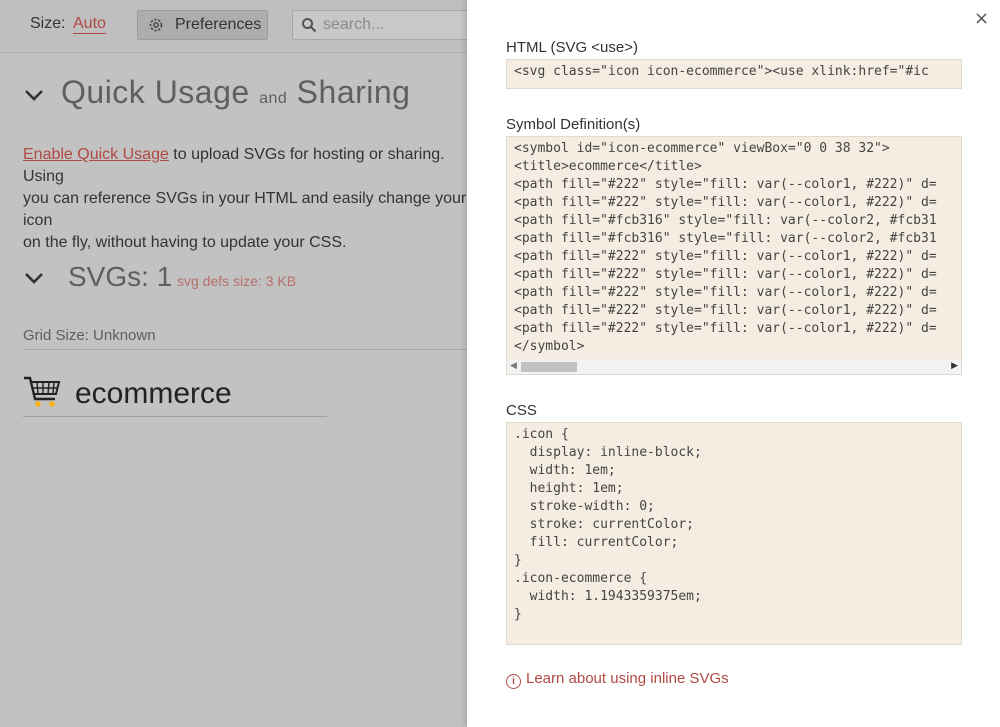 This screenshot has height=727, width=1000. What do you see at coordinates (954, 365) in the screenshot?
I see `scroll-right-icon: ▶` at bounding box center [954, 365].